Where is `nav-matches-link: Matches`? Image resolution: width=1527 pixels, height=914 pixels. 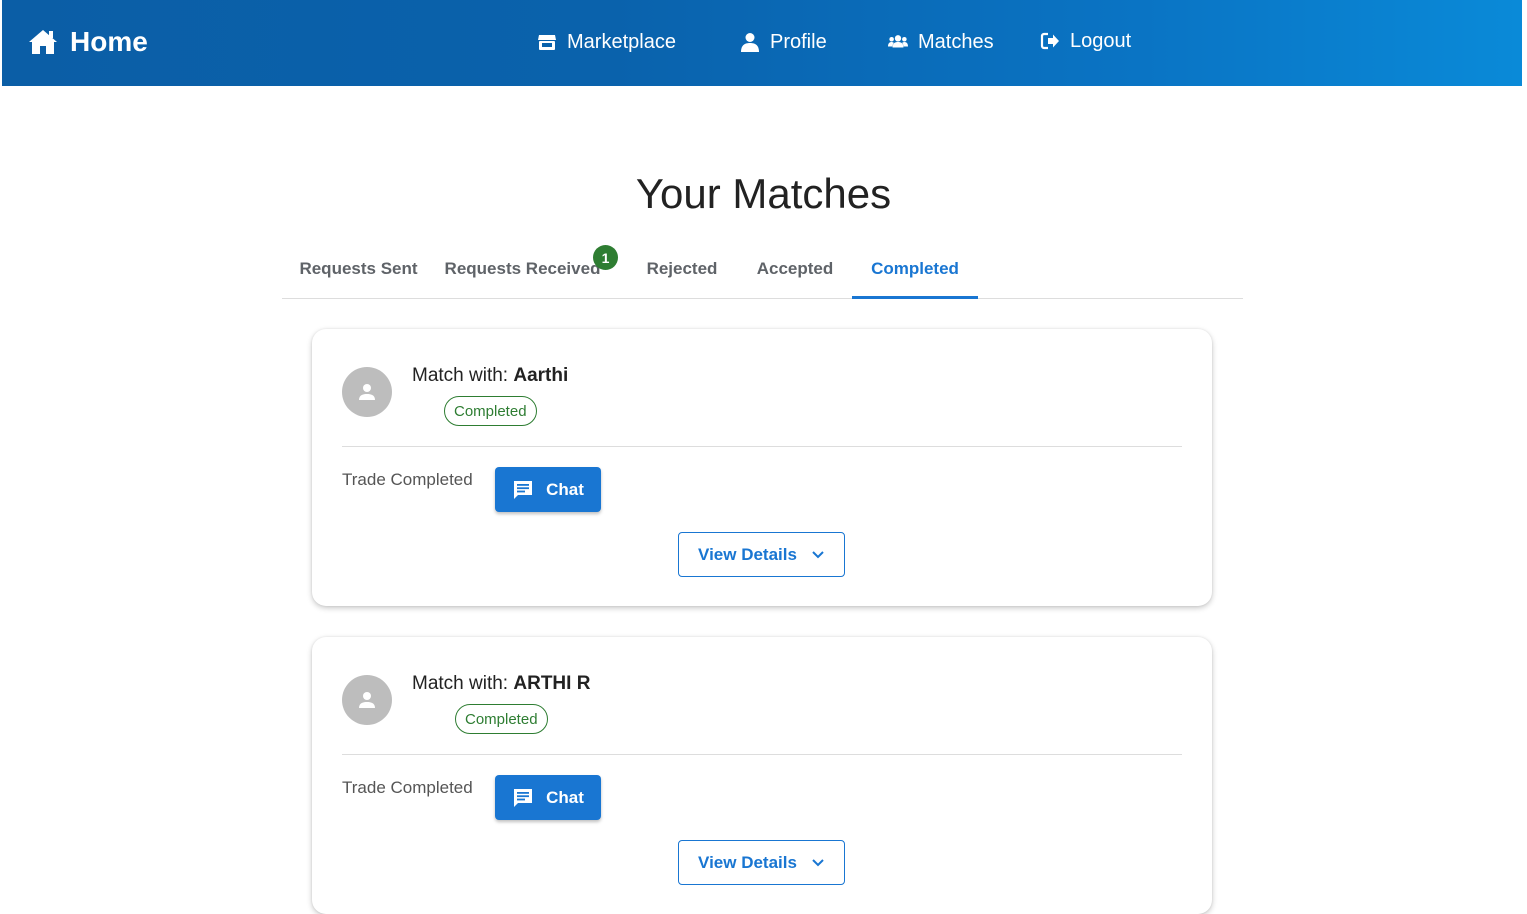 nav-matches-link: Matches is located at coordinates (941, 42).